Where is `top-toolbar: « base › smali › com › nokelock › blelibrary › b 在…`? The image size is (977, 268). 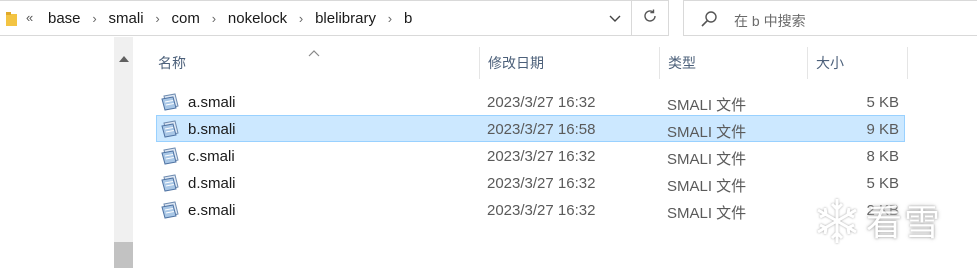 top-toolbar: « base › smali › com › nokelock › blelibrary › b 在… is located at coordinates (488, 18).